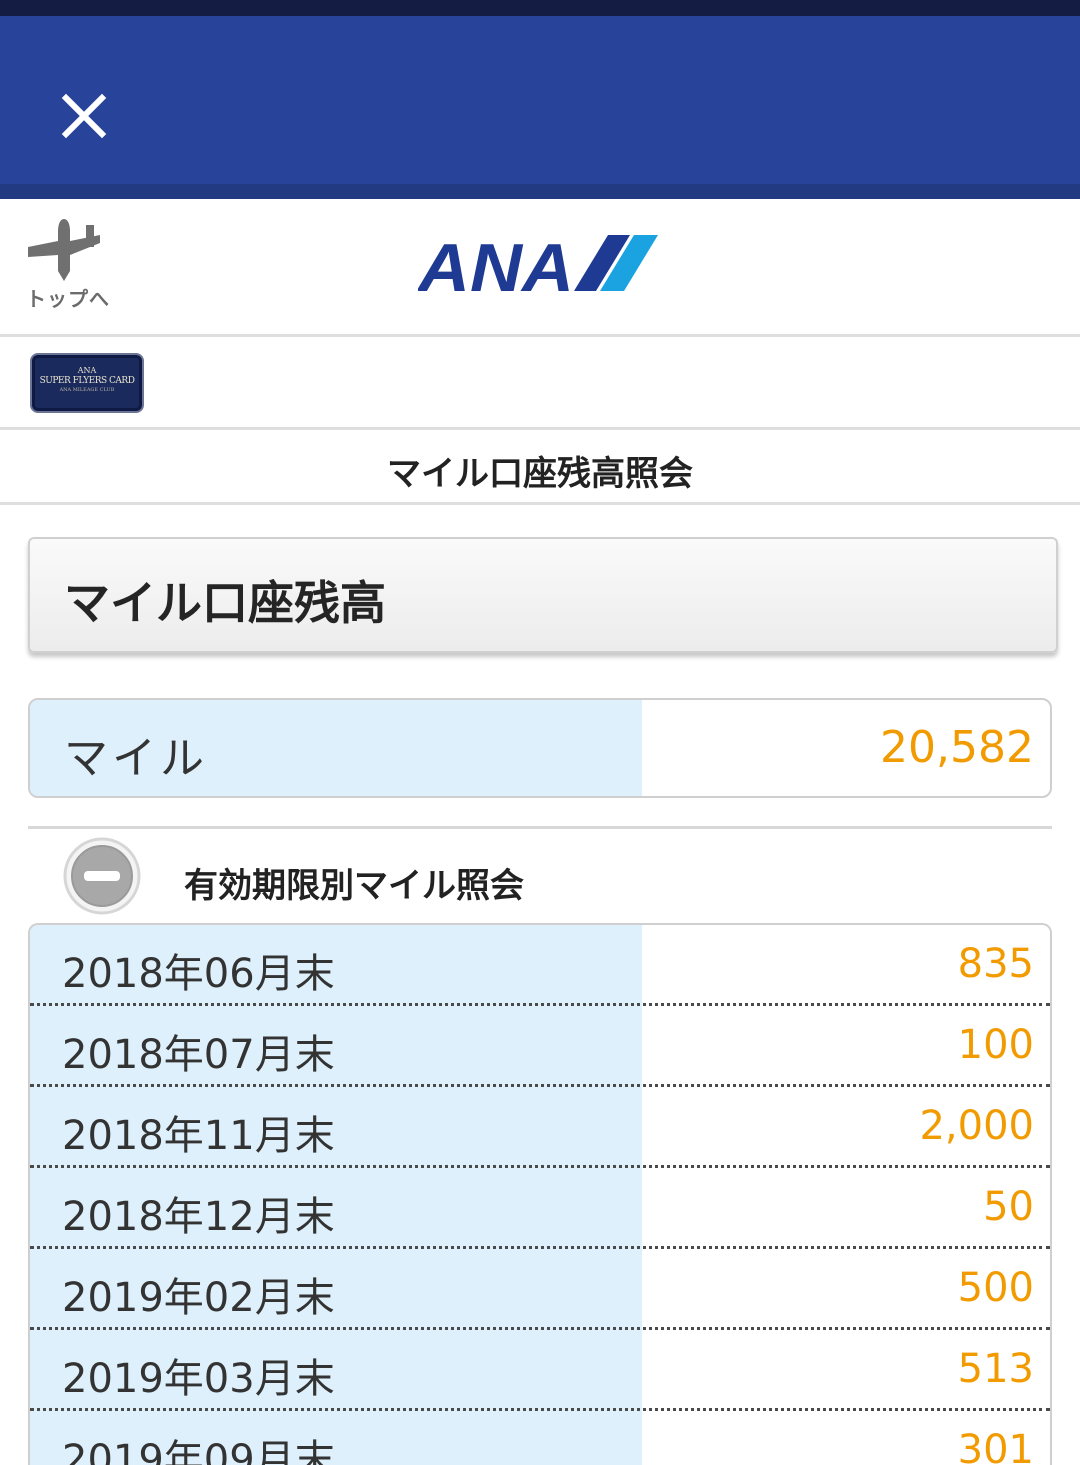  I want to click on row-value: 301, so click(995, 1446).